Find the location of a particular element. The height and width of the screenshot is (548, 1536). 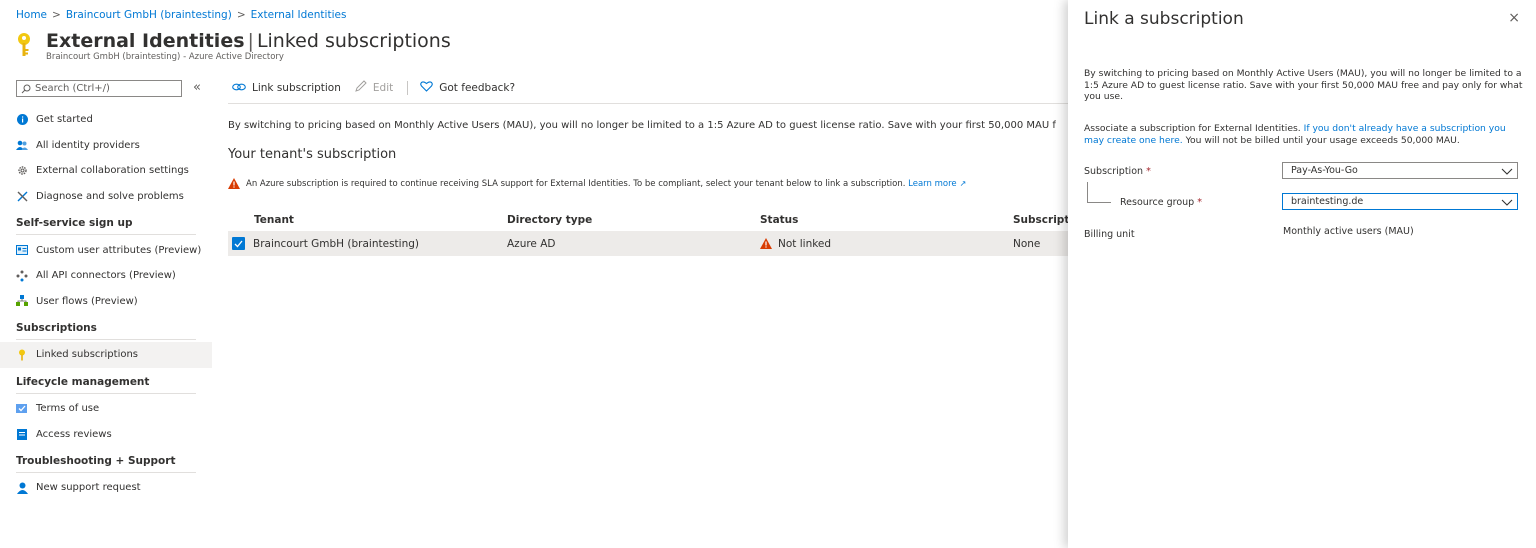

tenant-subscription-heading: Your tenant's subscription is located at coordinates (312, 154).